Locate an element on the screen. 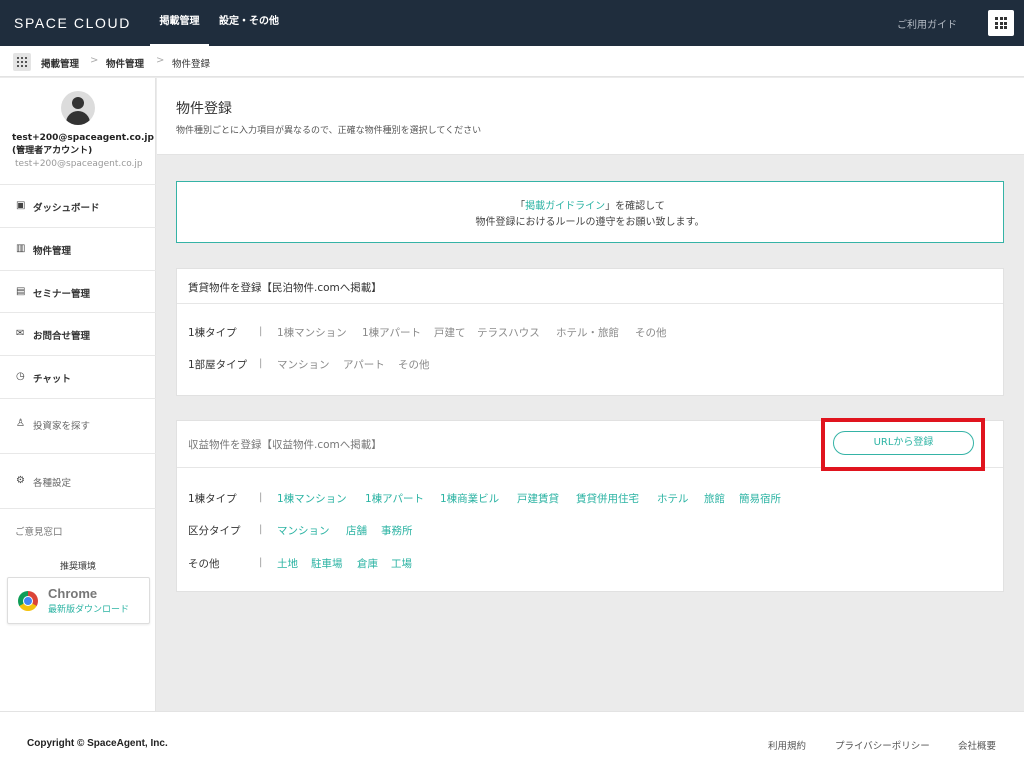 The width and height of the screenshot is (1024, 774). income-type-link: 戸建賃貸 is located at coordinates (538, 498).